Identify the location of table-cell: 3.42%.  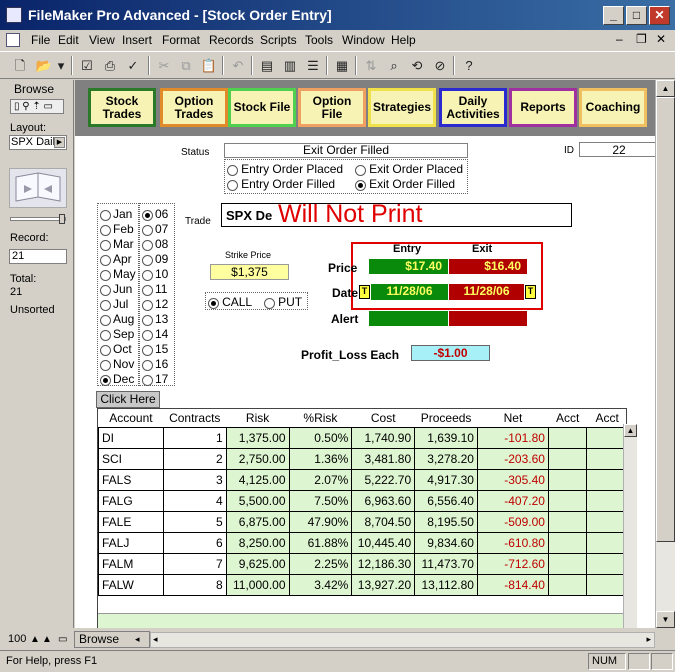
(320, 584).